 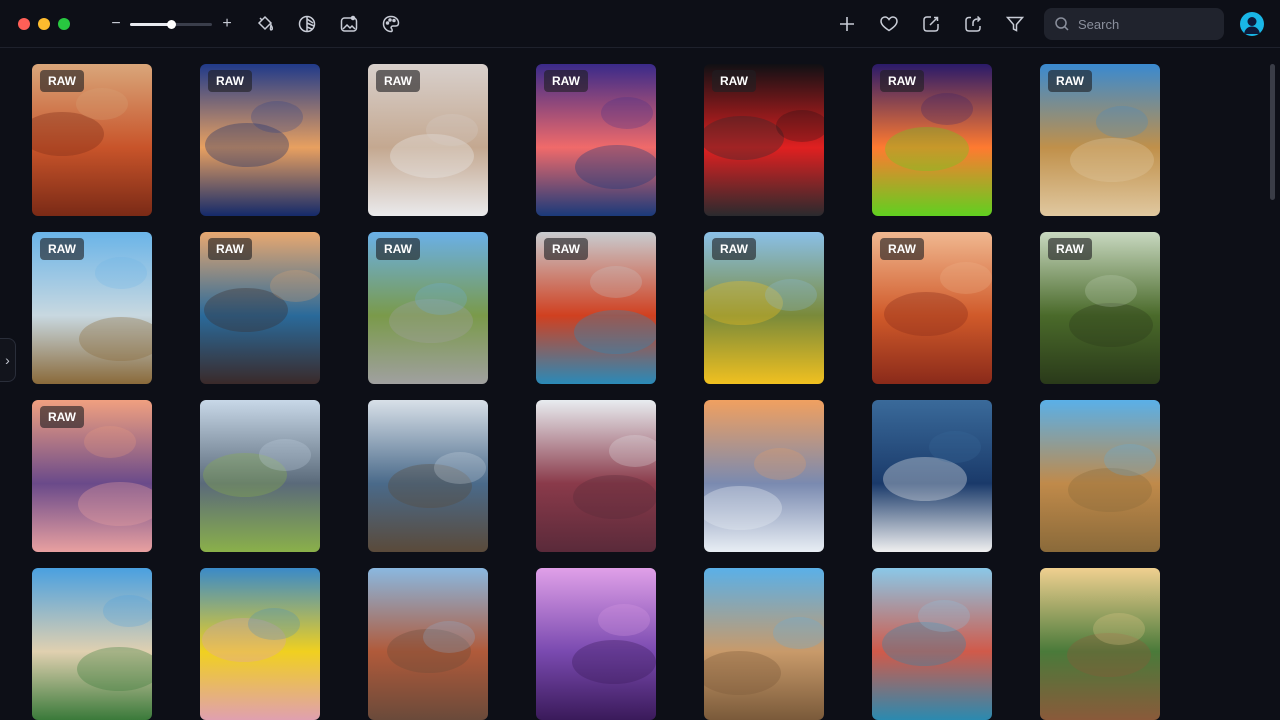 I want to click on swan-icon, so click(x=932, y=476).